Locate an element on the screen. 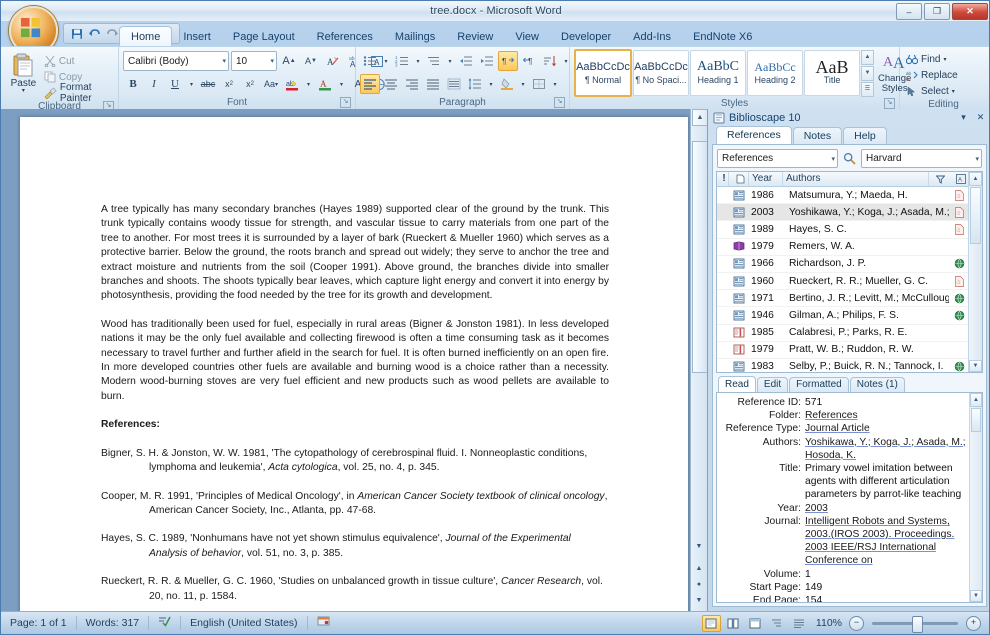 This screenshot has width=990, height=635. paste-button: Paste ▾ is located at coordinates (23, 73).